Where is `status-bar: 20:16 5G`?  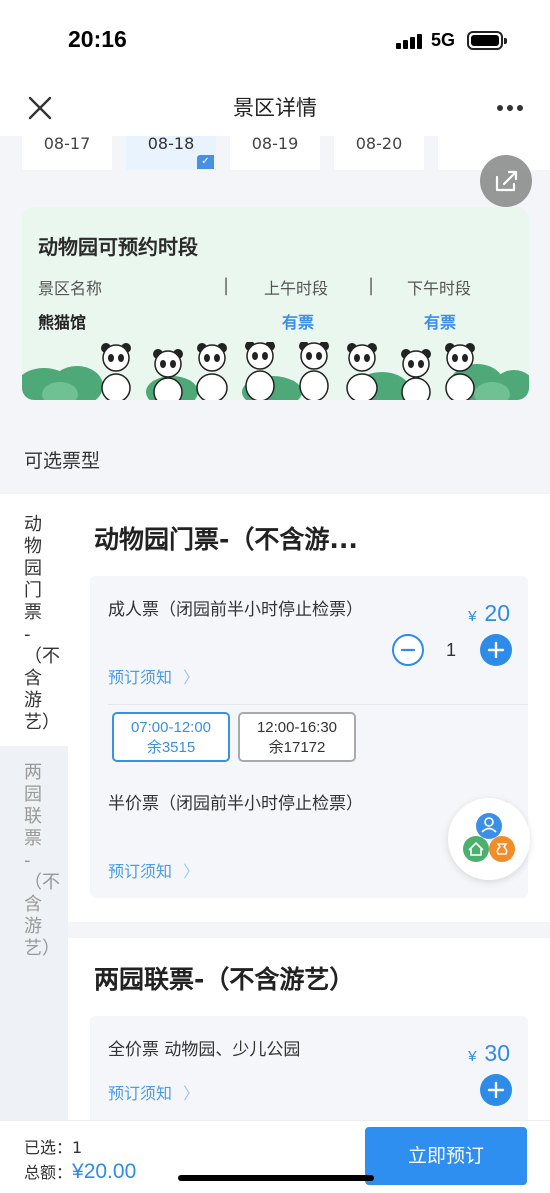 status-bar: 20:16 5G is located at coordinates (275, 40).